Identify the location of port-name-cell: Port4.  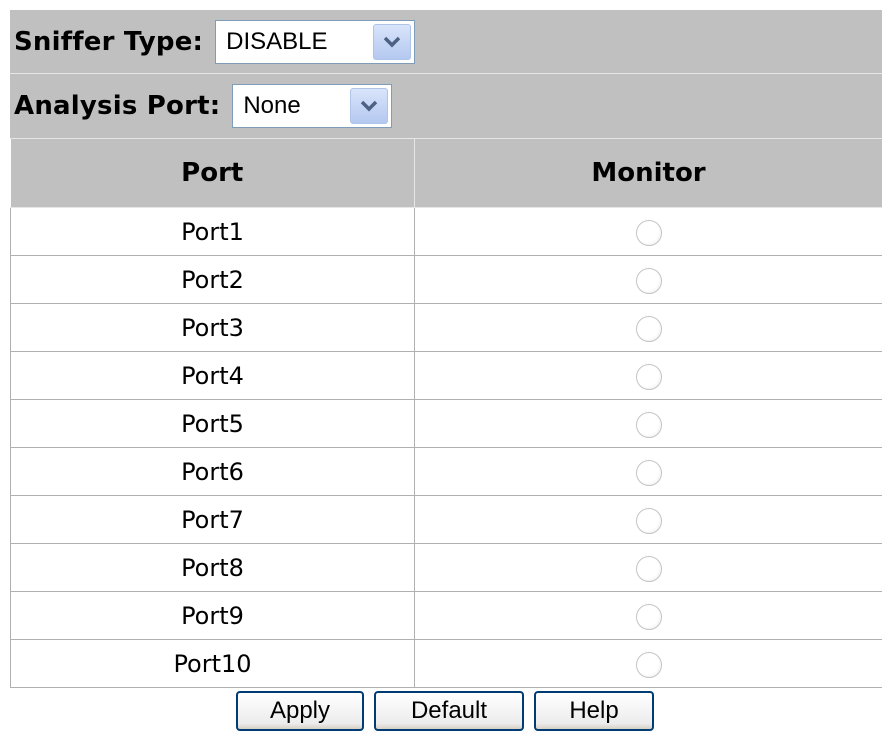
(212, 375).